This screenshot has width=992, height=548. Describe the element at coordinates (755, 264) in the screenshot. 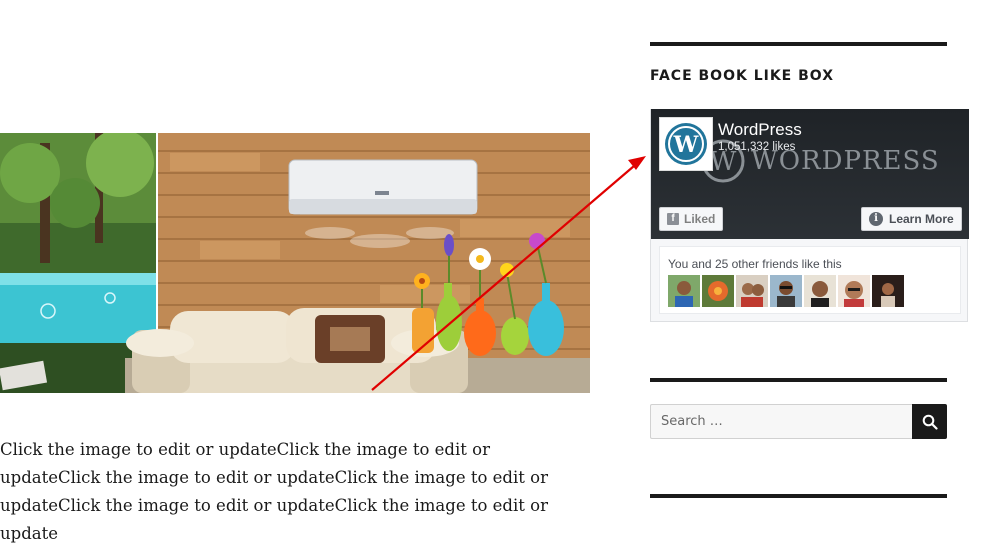

I see `friends-like-text: You and 25 other friends like this` at that location.